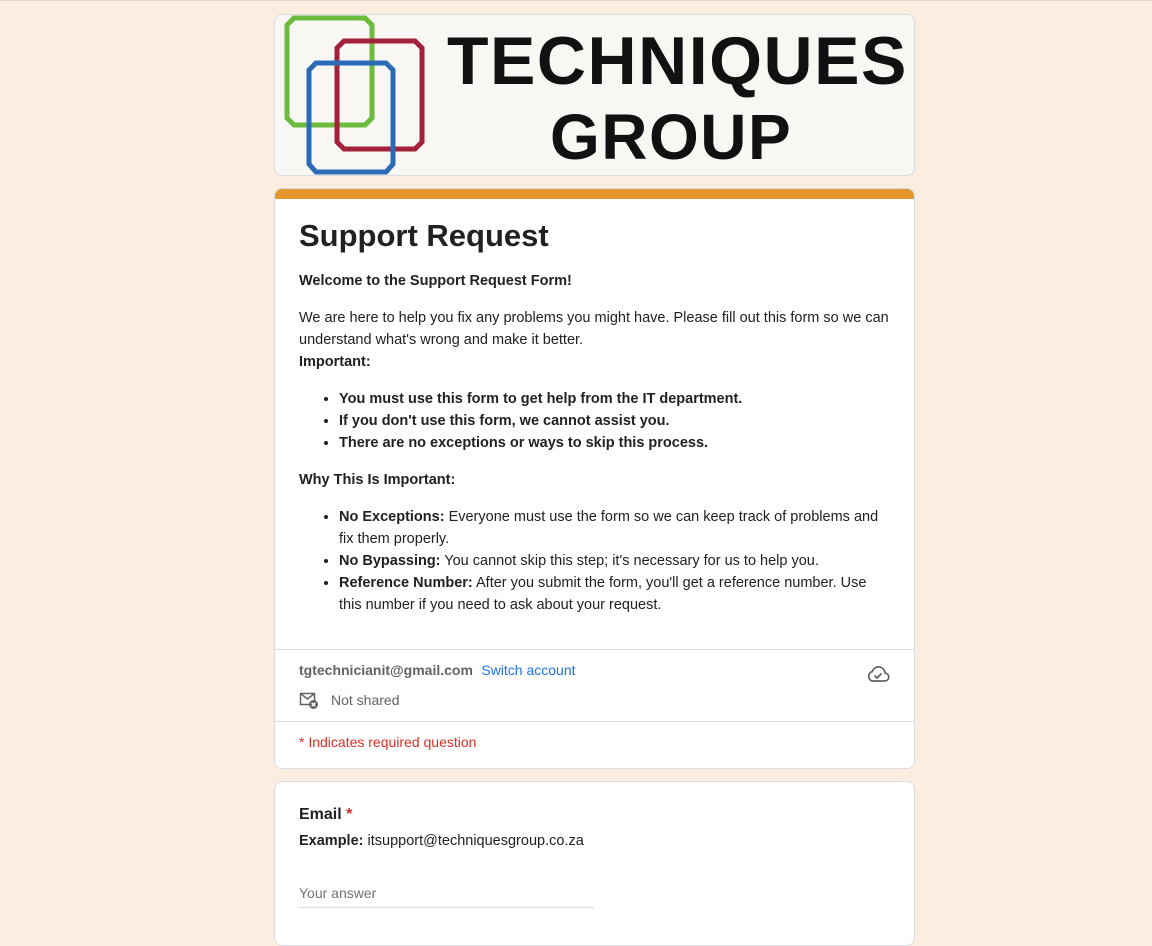 The width and height of the screenshot is (1152, 946). Describe the element at coordinates (594, 194) in the screenshot. I see `card-accent-bar` at that location.